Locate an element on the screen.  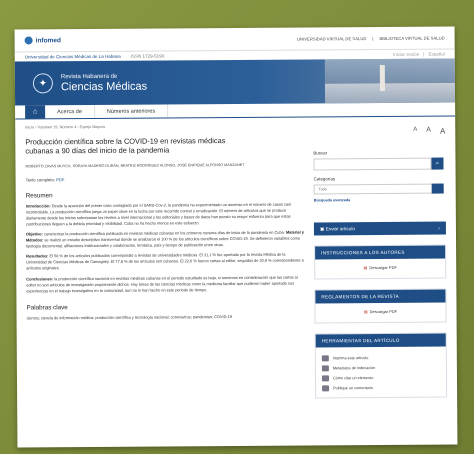
font-large-button: A is located at coordinates (442, 131).